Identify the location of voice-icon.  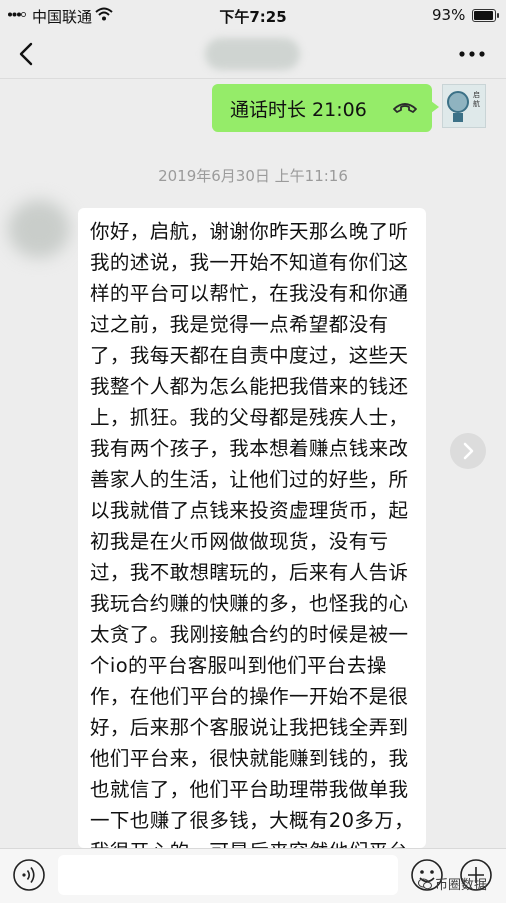
(29, 875).